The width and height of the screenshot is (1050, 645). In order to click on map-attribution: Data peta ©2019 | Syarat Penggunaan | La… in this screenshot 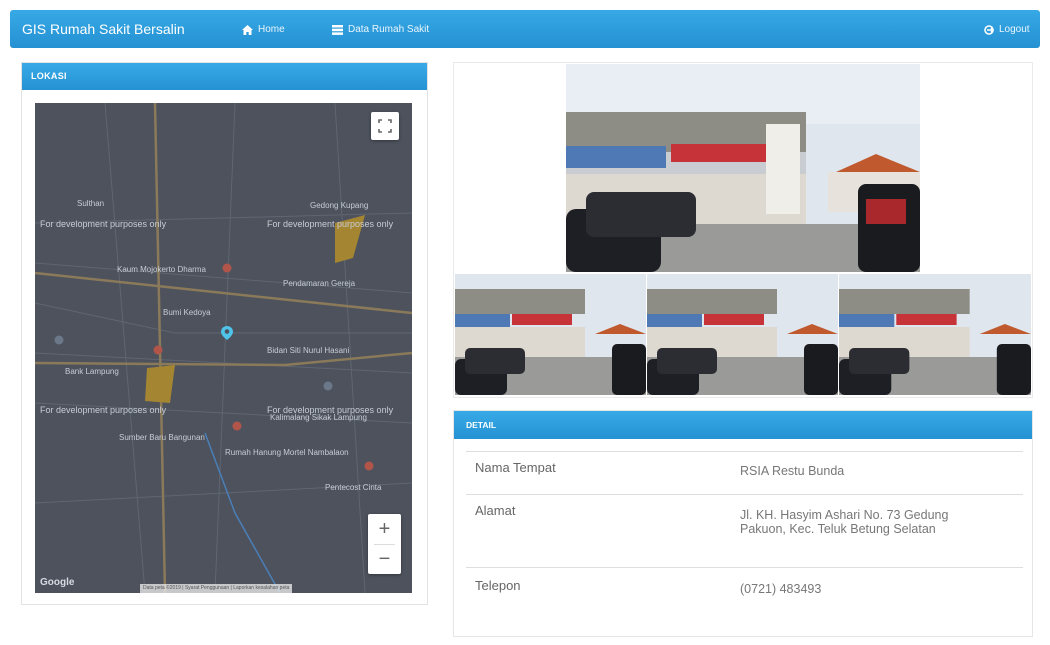, I will do `click(216, 588)`.